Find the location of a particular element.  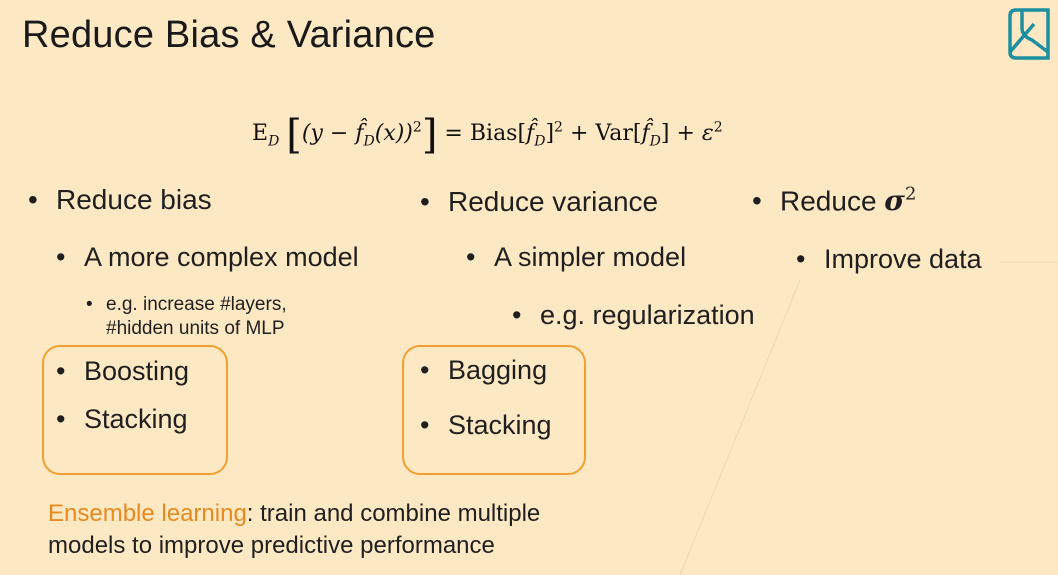

variance-item-bullet: • A simpler model is located at coordinates (576, 257).